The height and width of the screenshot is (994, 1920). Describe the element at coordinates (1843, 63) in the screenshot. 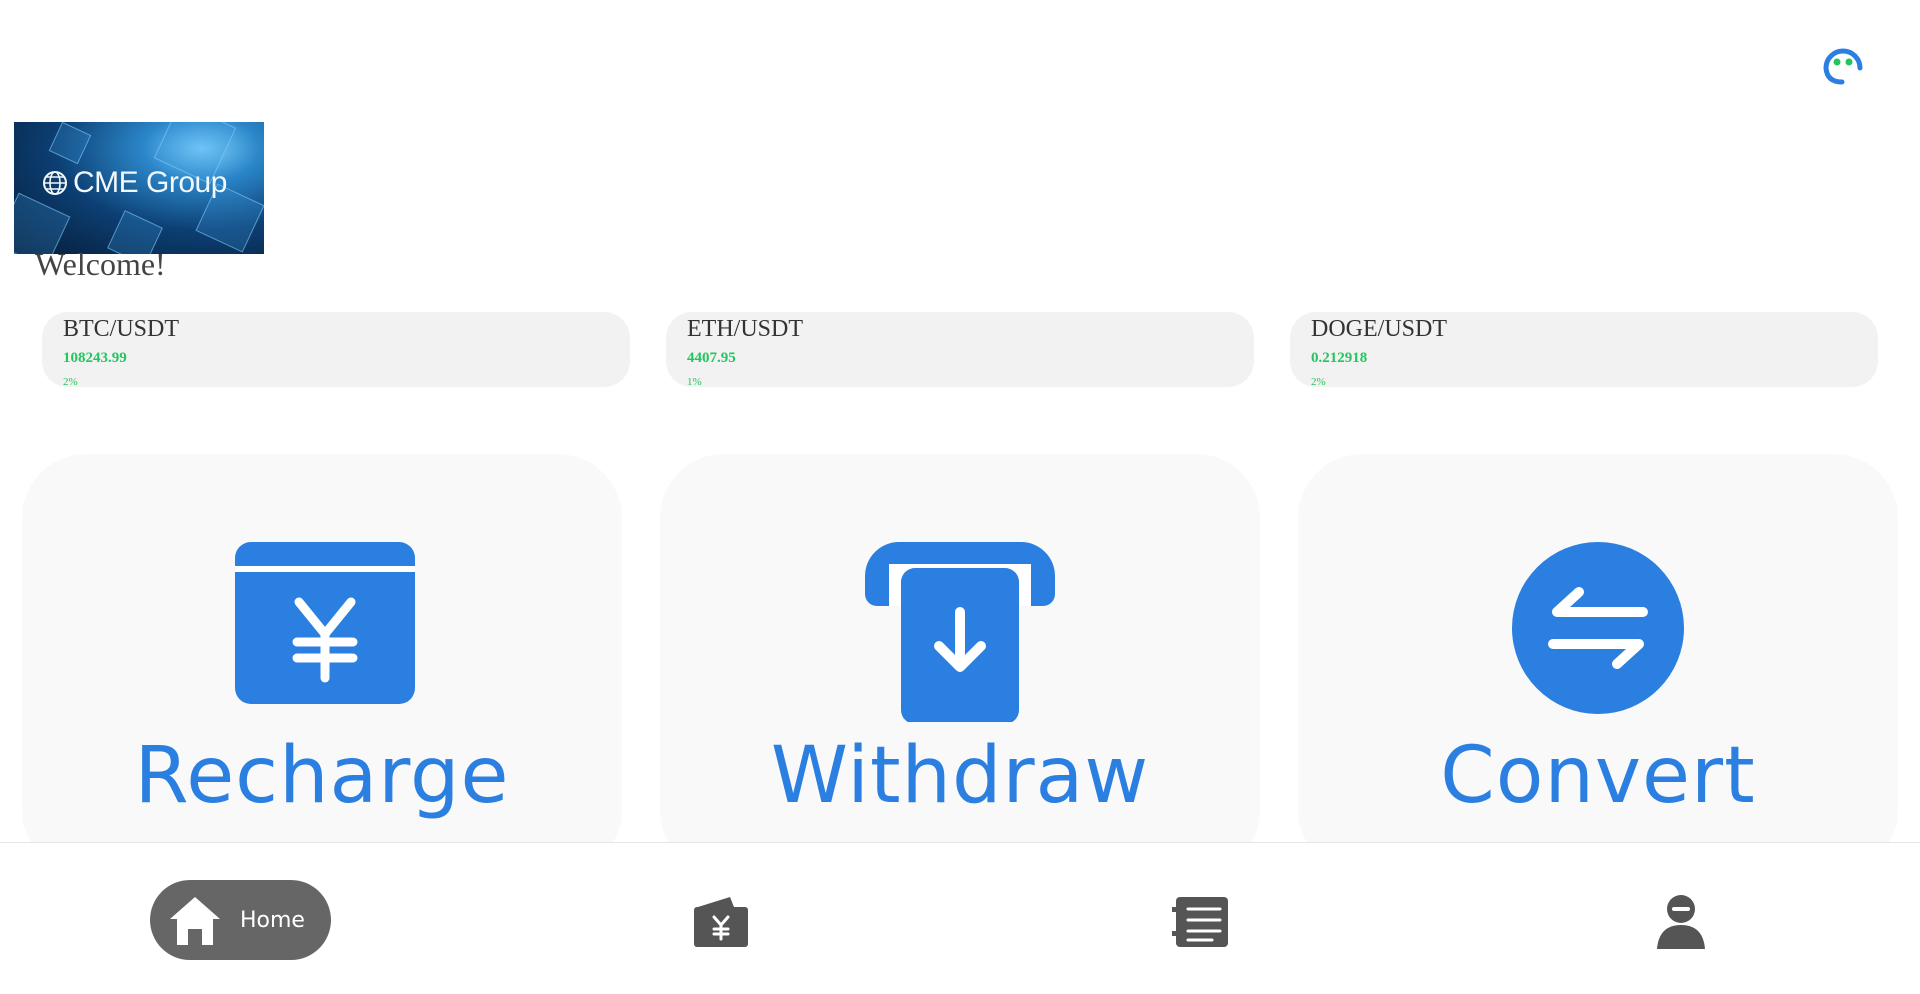

I see `customer-service-icon` at that location.